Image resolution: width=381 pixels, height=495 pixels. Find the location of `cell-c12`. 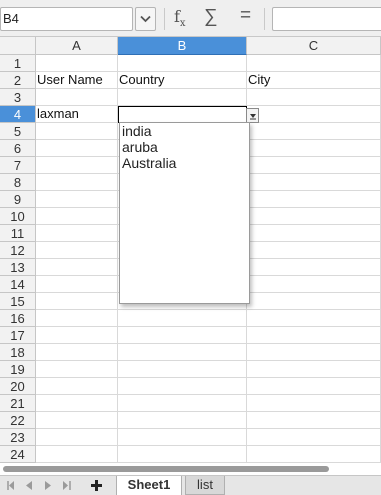

cell-c12 is located at coordinates (314, 250).